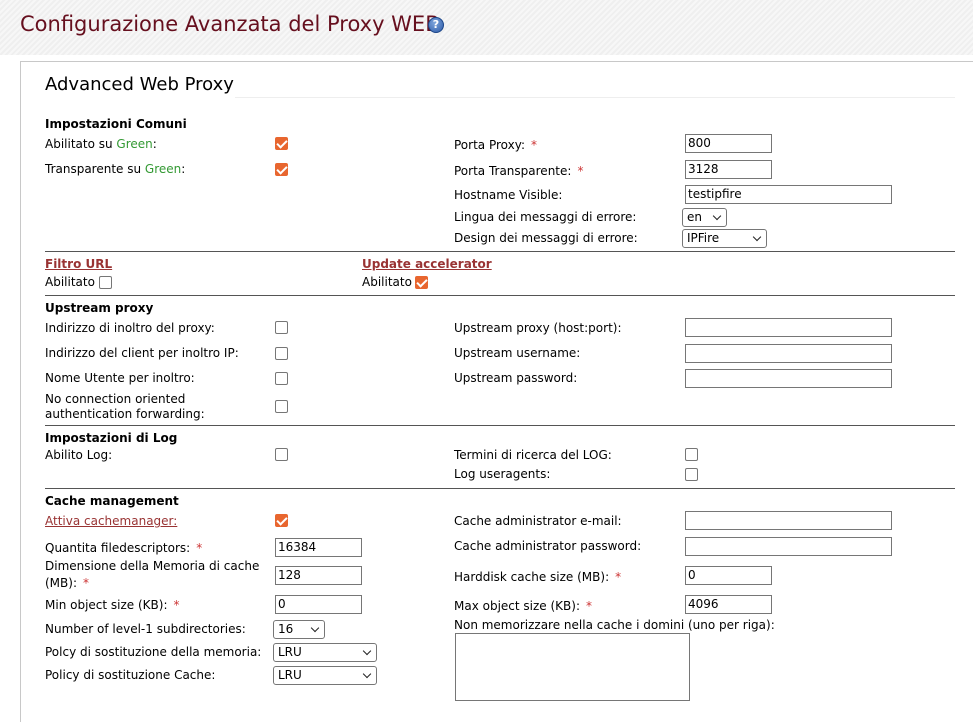 The width and height of the screenshot is (973, 722). What do you see at coordinates (533, 455) in the screenshot?
I see `log-search-terms-label: Termini di ricerca del LOG:` at bounding box center [533, 455].